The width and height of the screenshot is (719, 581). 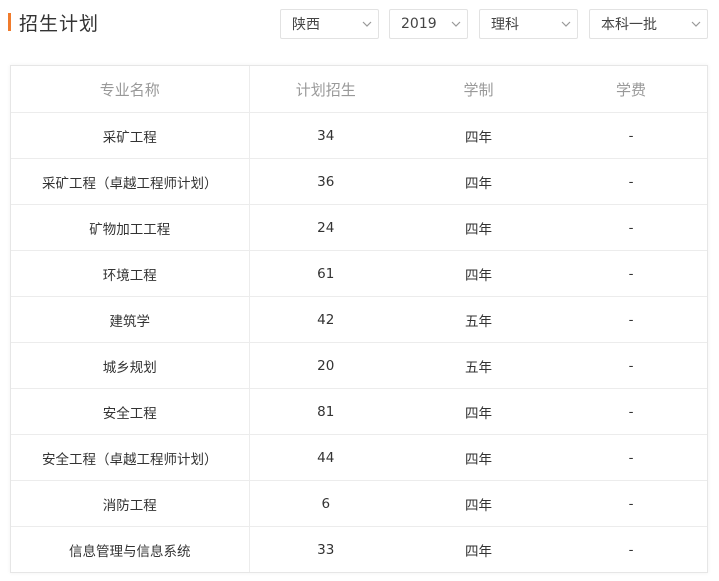 I want to click on plan-count-cell: 81, so click(x=325, y=411).